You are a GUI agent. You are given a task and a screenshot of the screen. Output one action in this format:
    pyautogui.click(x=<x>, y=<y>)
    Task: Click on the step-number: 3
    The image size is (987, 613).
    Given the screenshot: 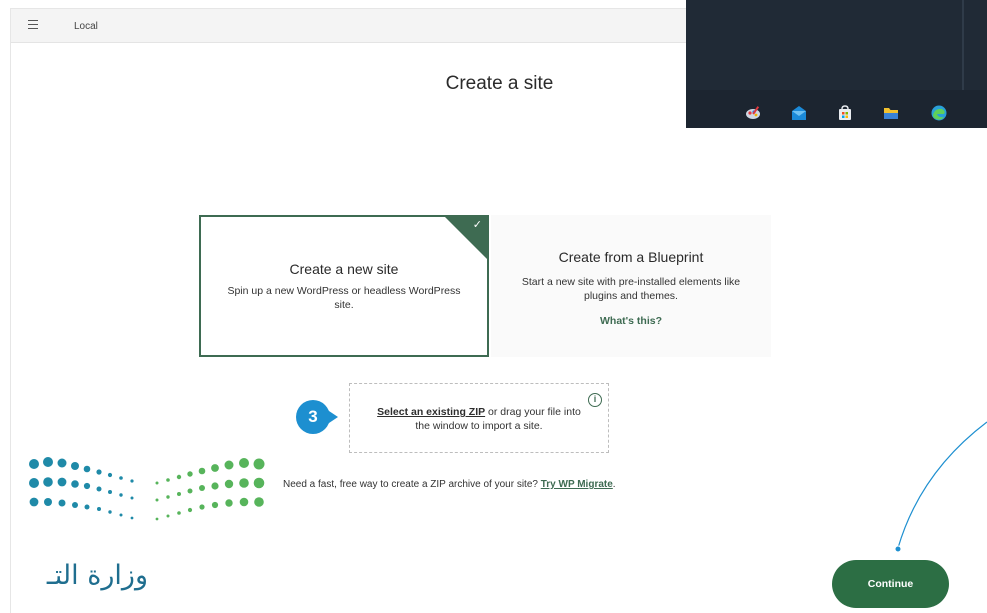 What is the action you would take?
    pyautogui.click(x=313, y=417)
    